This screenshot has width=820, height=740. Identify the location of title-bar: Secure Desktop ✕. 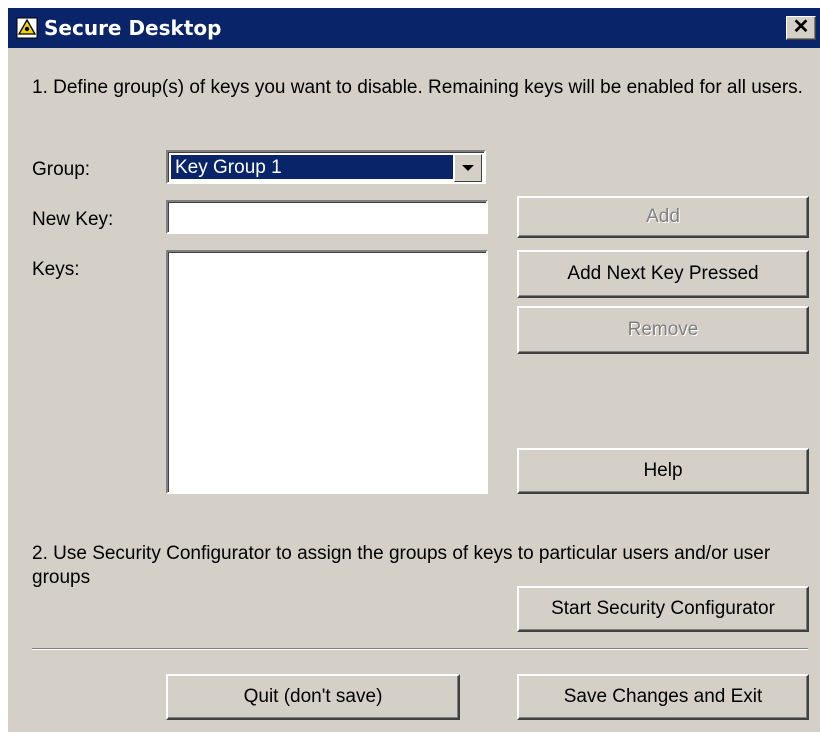
(414, 28).